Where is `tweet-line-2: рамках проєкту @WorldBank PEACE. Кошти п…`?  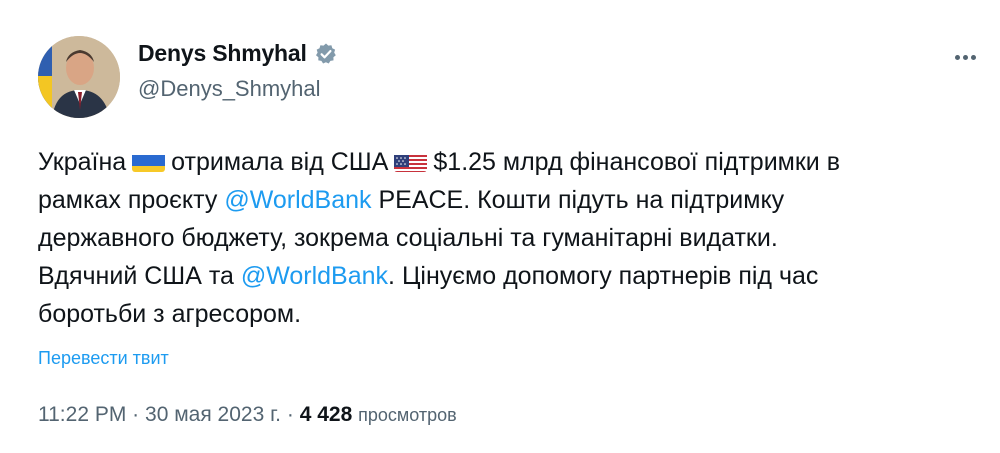 tweet-line-2: рамках проєкту @WorldBank PEACE. Кошти п… is located at coordinates (498, 200).